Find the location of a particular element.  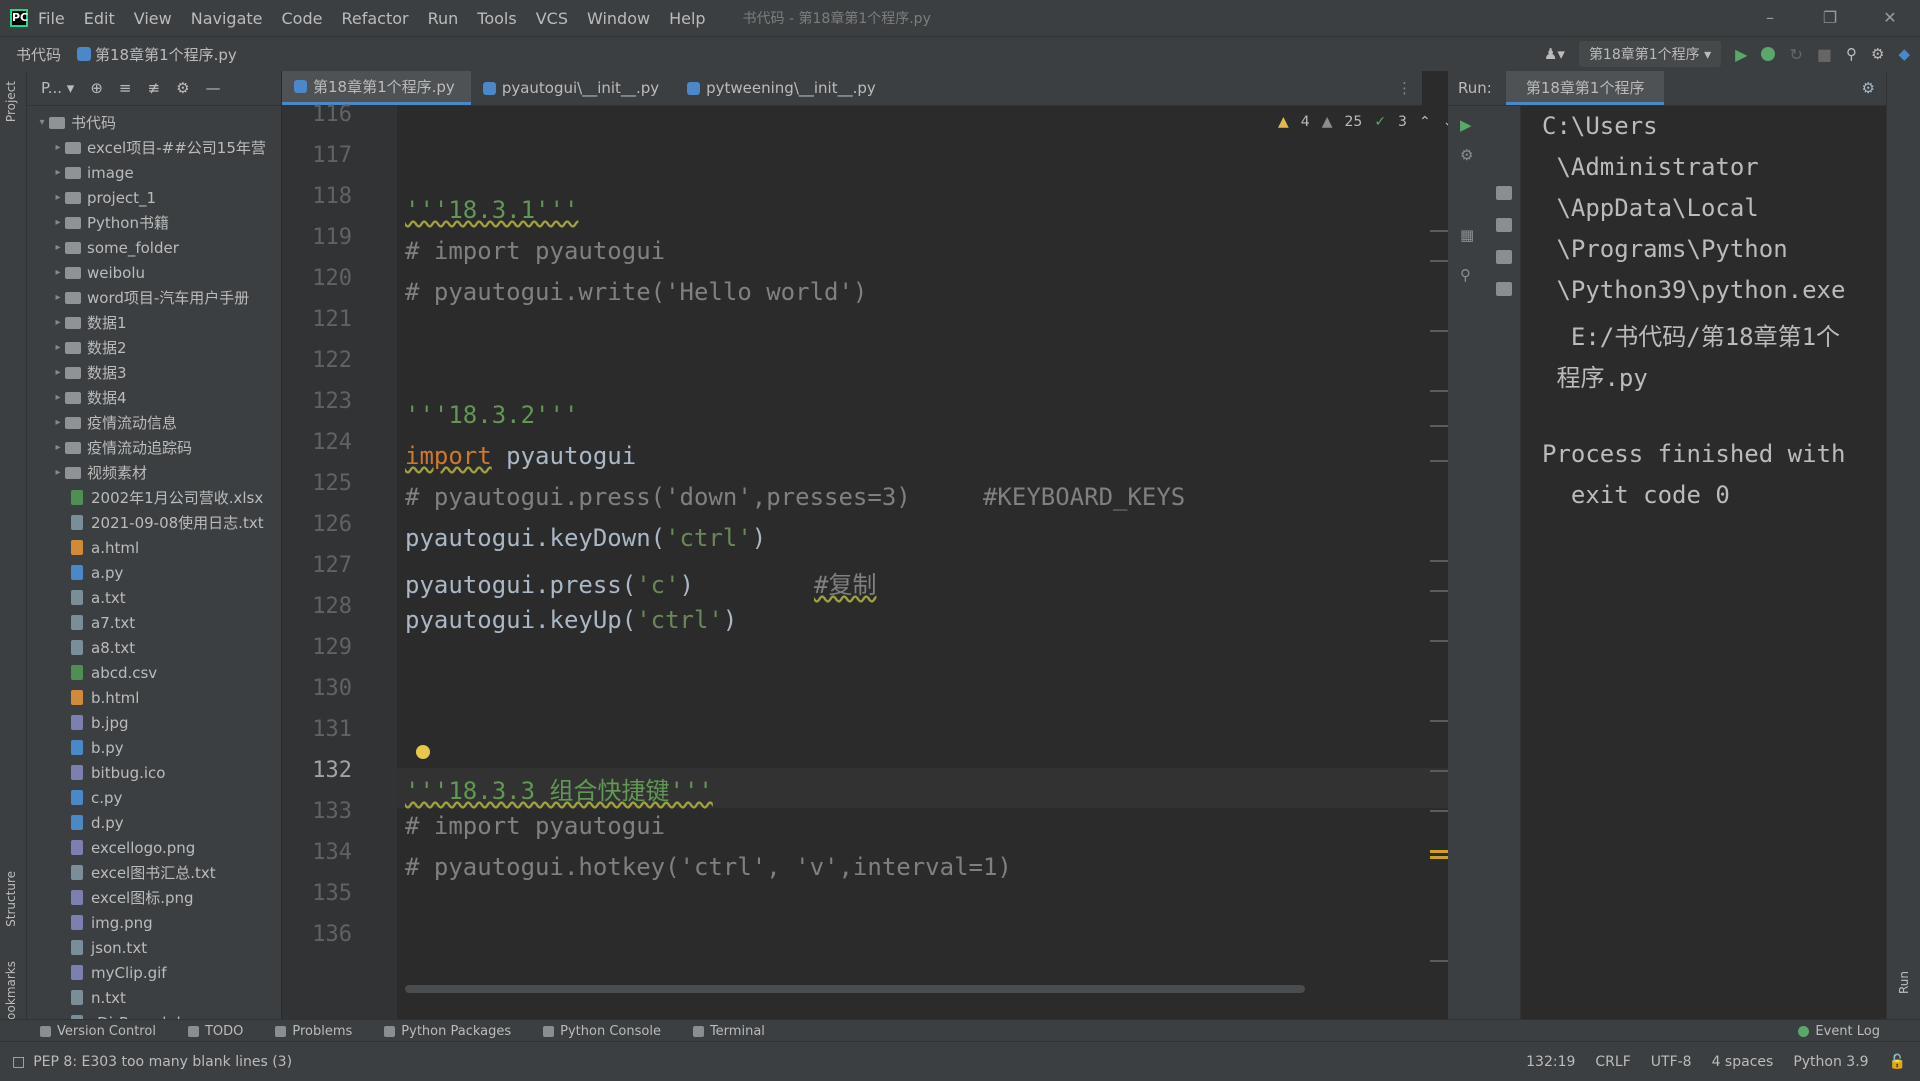

tab-main-program: 第18章第1个程序.py is located at coordinates (376, 88).